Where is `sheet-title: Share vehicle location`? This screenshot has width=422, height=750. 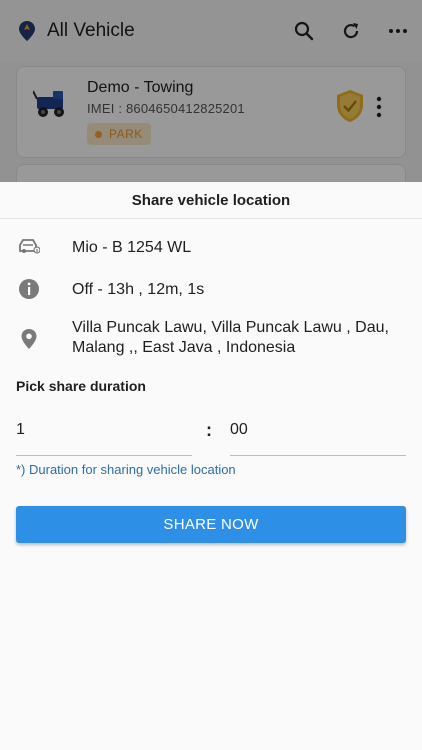
sheet-title: Share vehicle location is located at coordinates (211, 200).